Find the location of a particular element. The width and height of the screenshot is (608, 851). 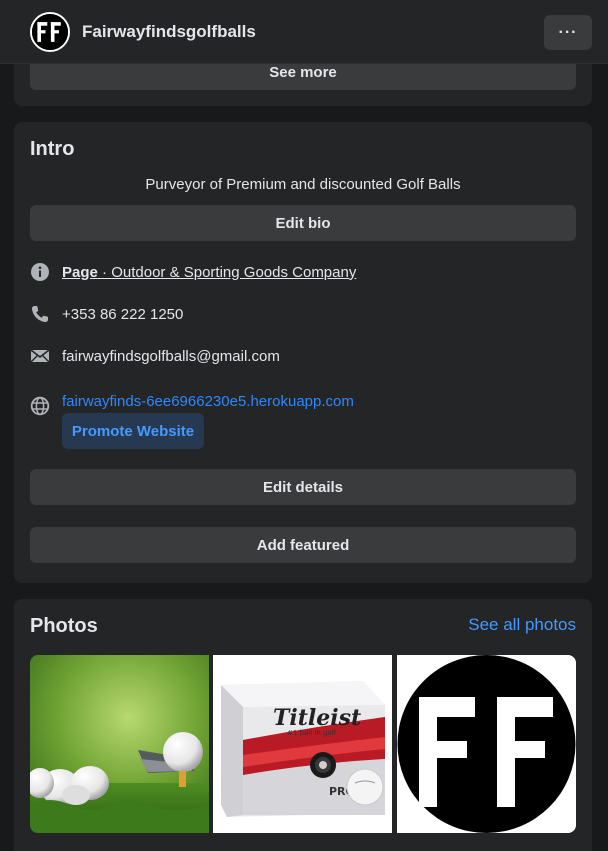

promote-website-label: Promote Website is located at coordinates (133, 431).